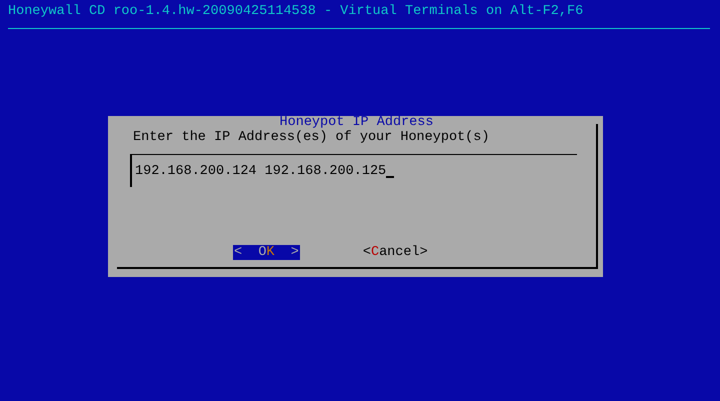  I want to click on dialog-button: < OK >, so click(266, 252).